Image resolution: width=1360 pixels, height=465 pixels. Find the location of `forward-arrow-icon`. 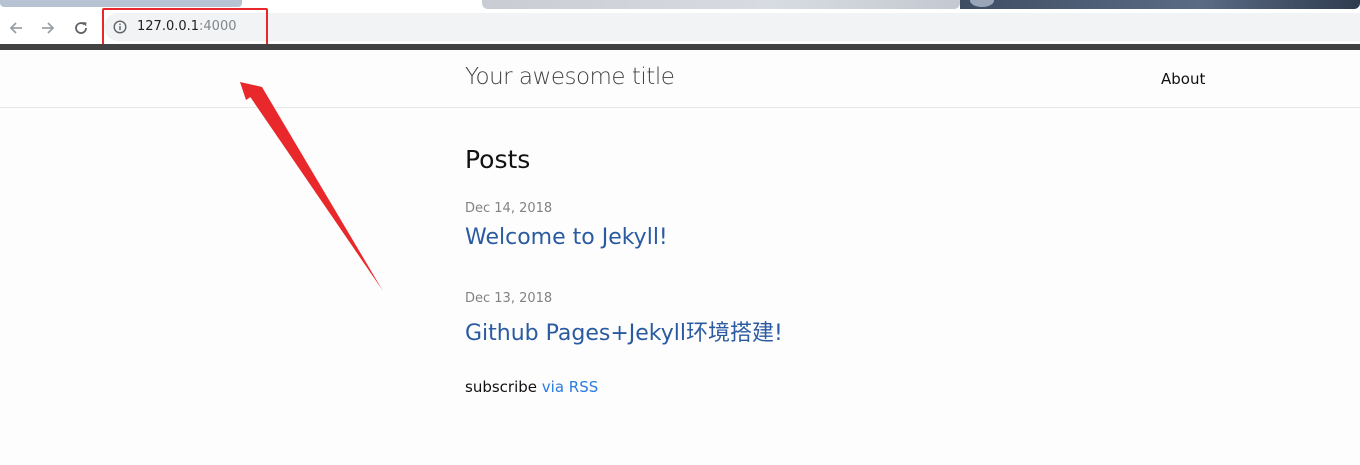

forward-arrow-icon is located at coordinates (48, 28).